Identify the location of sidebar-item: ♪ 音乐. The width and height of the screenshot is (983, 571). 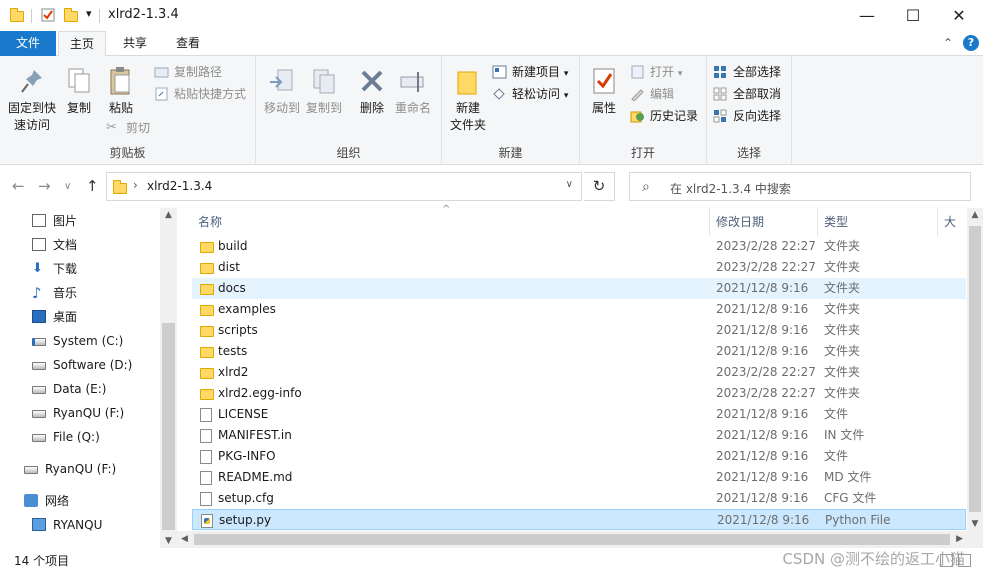
(54, 293).